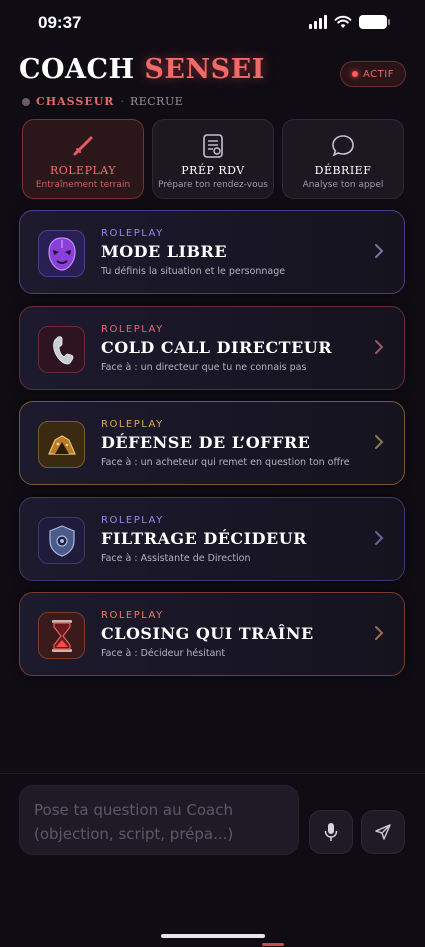 Image resolution: width=425 pixels, height=947 pixels. I want to click on status-badge-label: ACTIF, so click(378, 74).